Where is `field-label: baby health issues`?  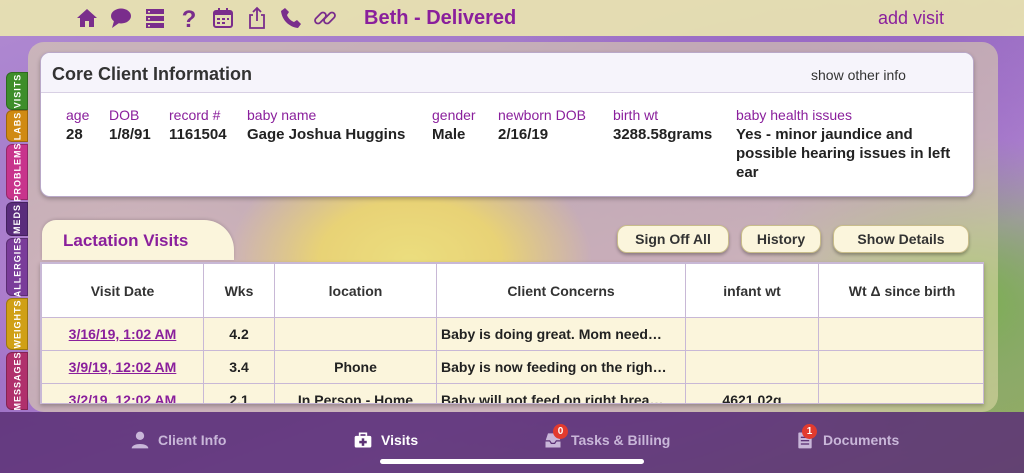 field-label: baby health issues is located at coordinates (794, 115).